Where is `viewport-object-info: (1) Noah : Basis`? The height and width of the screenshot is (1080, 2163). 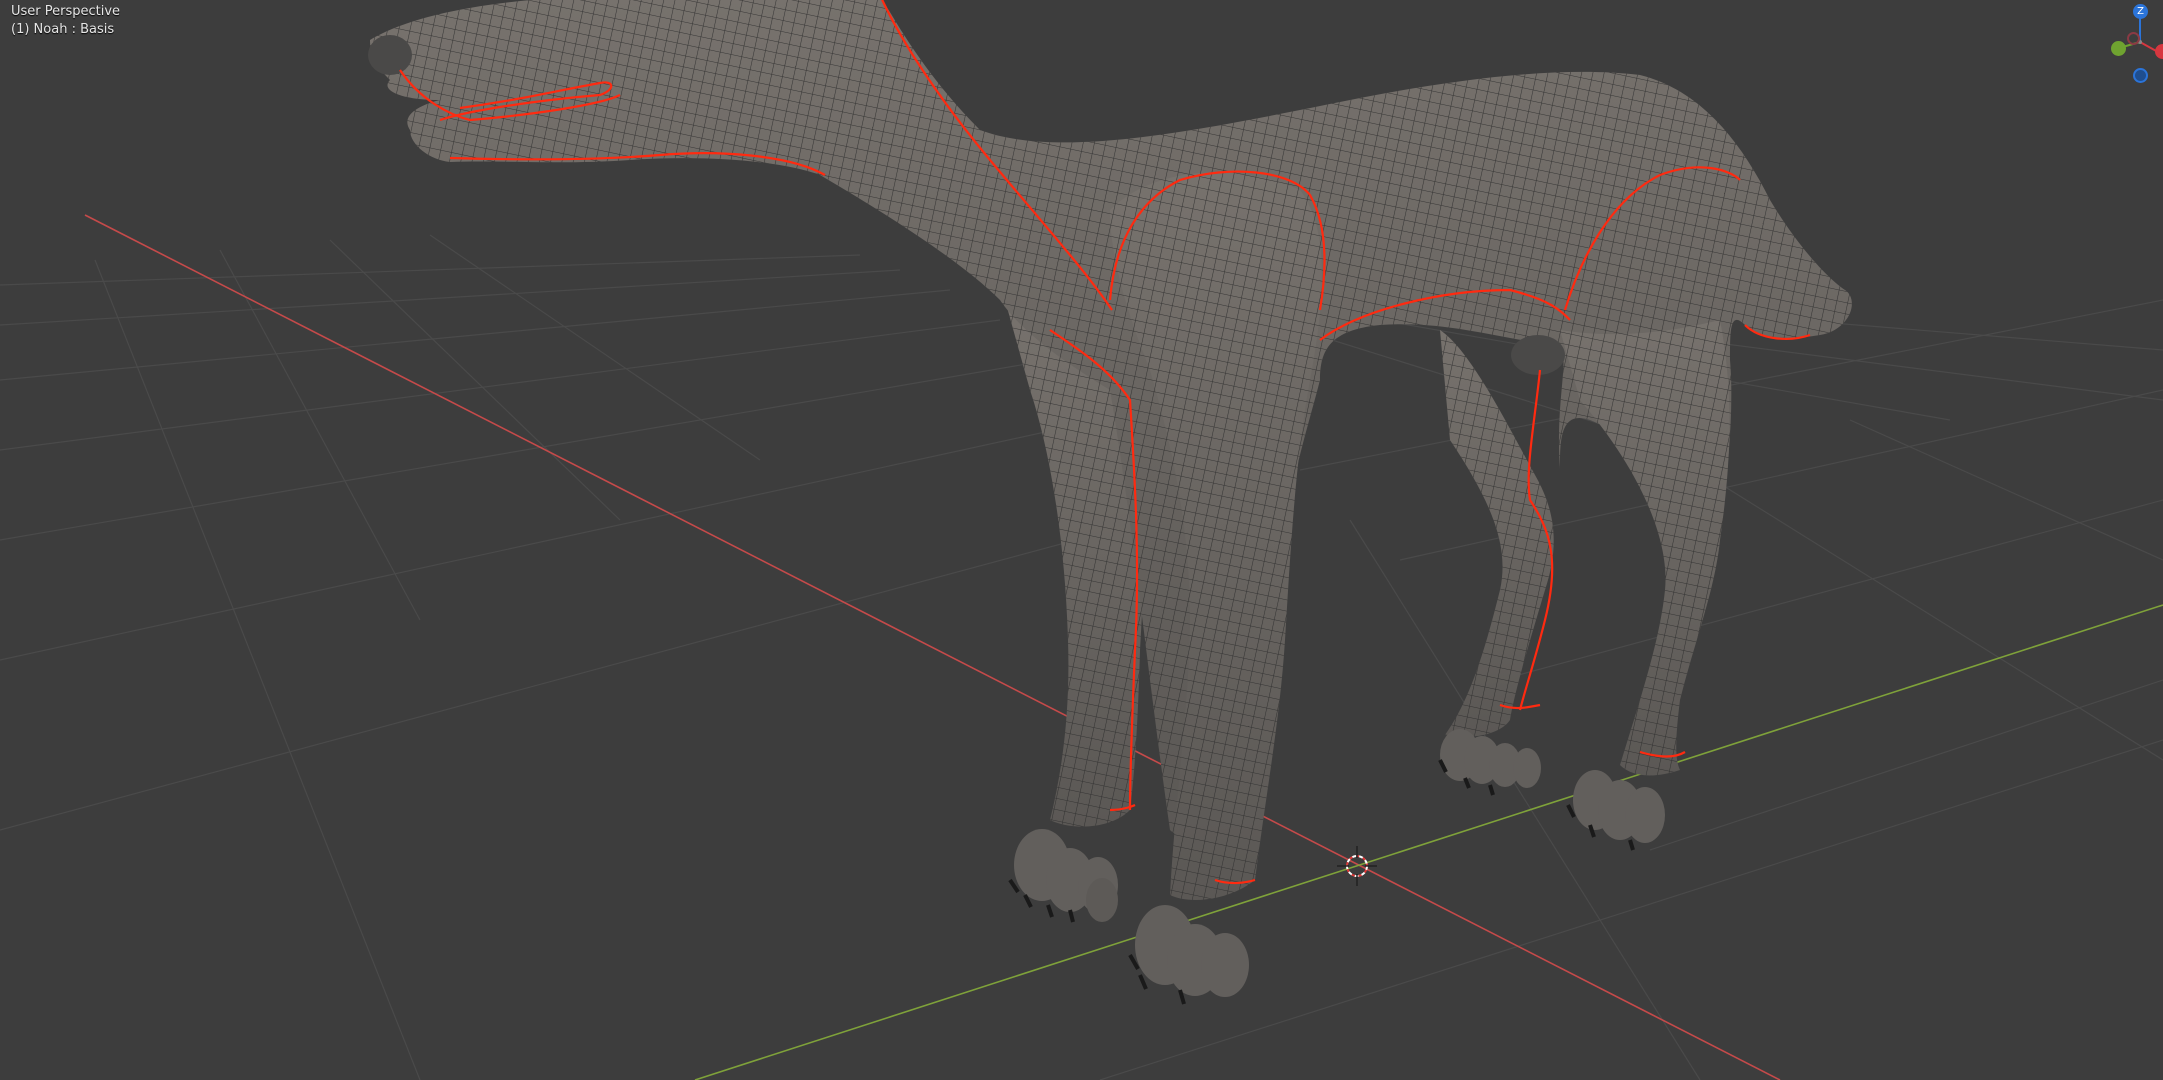 viewport-object-info: (1) Noah : Basis is located at coordinates (63, 29).